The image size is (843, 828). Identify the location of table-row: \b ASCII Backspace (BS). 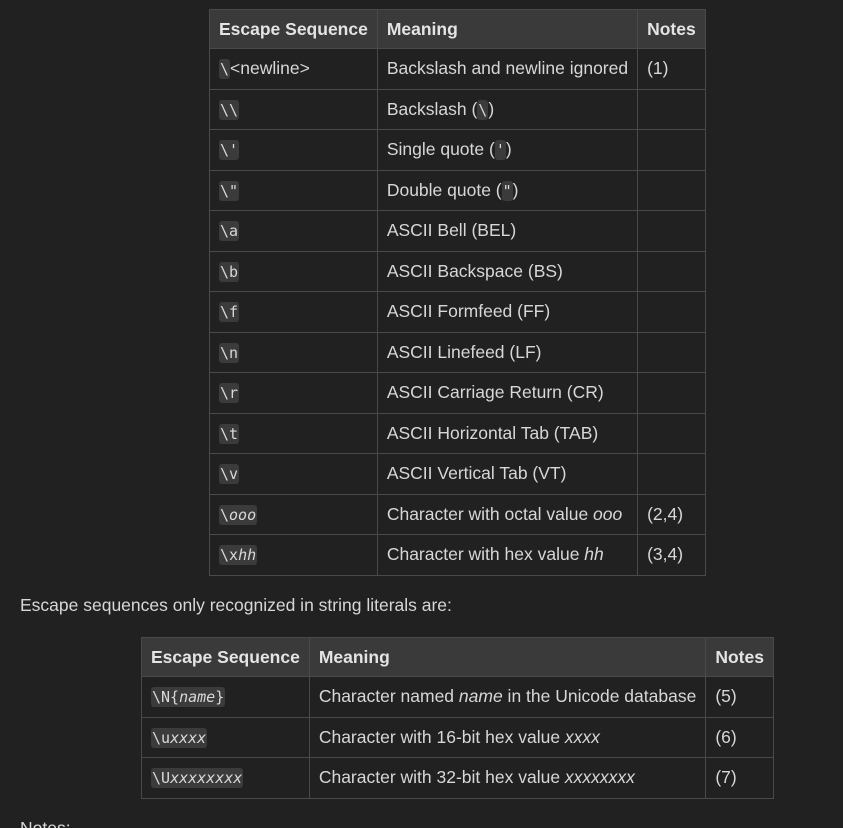
(457, 271).